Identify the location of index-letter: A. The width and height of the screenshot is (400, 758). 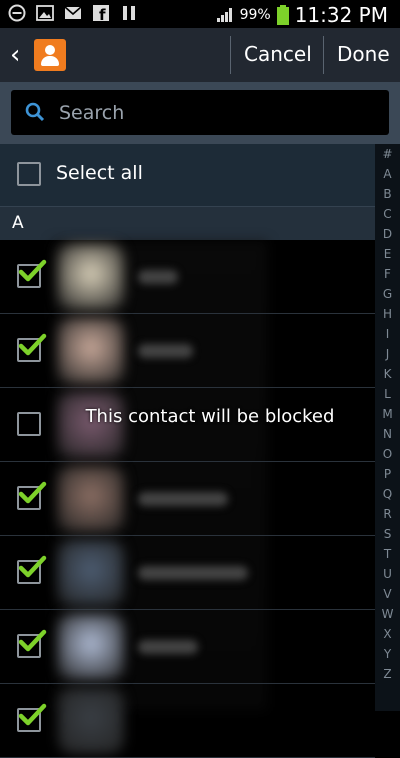
(387, 174).